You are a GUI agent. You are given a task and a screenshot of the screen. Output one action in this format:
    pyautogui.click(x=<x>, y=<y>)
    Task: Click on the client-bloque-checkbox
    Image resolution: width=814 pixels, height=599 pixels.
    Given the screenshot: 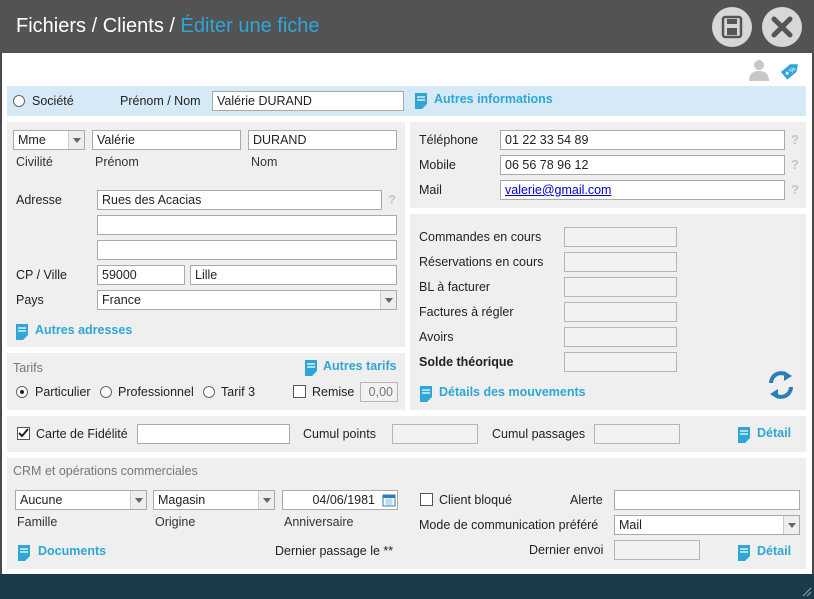 What is the action you would take?
    pyautogui.click(x=426, y=499)
    